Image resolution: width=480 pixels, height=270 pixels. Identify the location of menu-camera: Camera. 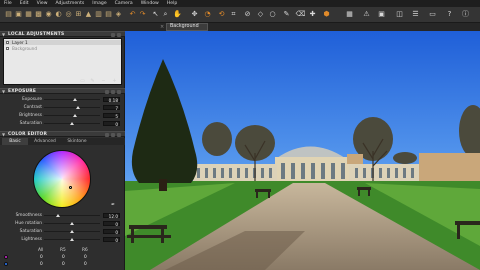
(124, 3).